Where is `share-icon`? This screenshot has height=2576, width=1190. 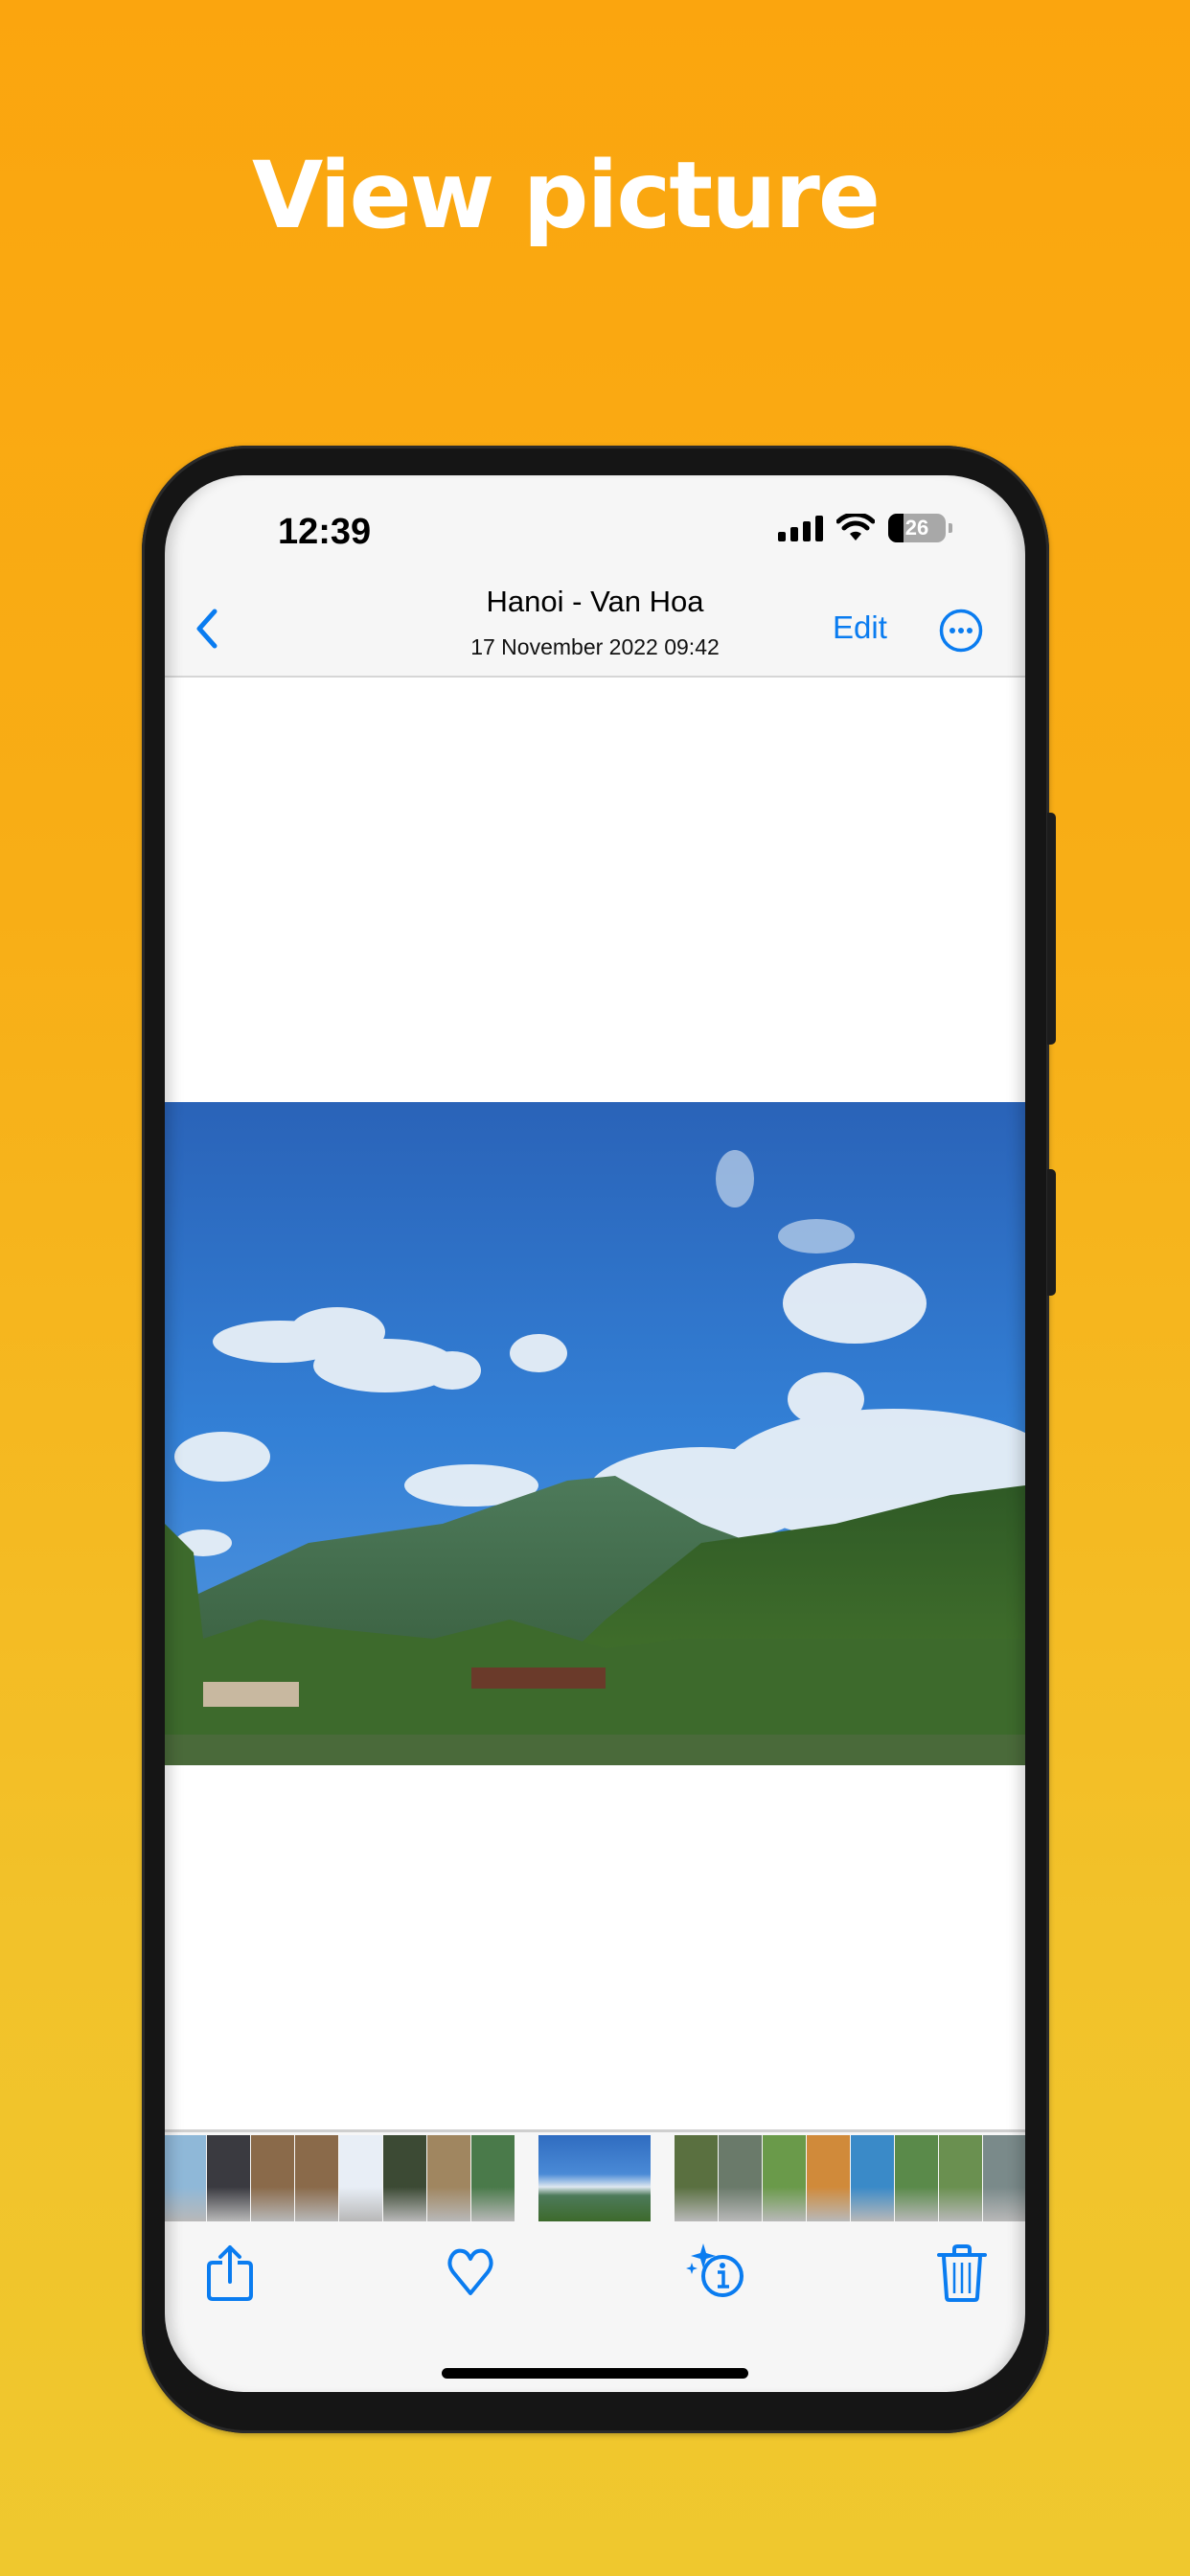 share-icon is located at coordinates (230, 2273).